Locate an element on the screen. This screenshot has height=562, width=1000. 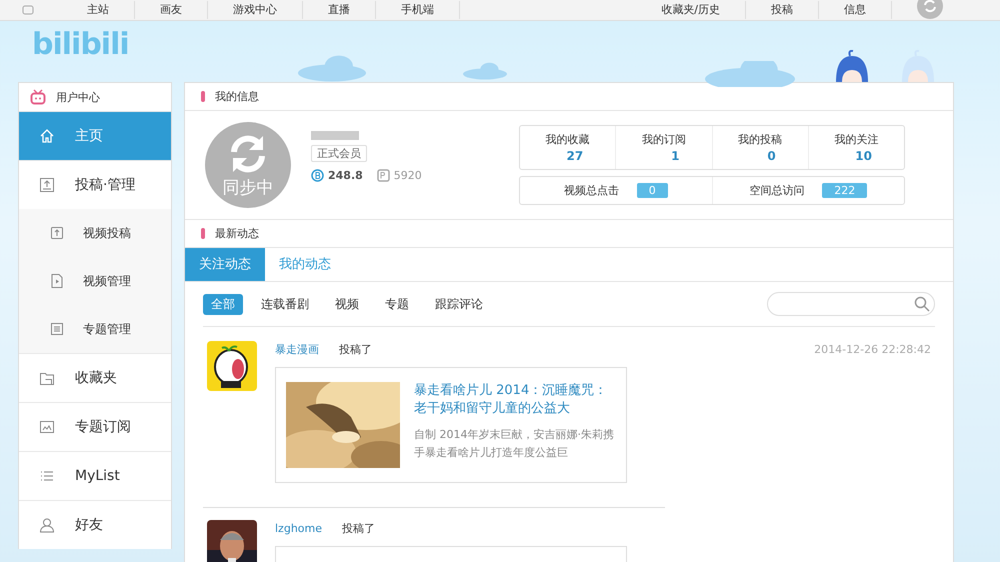
video-title: 暴走看啥片儿 2014：沉睡魔咒：老干妈和留守儿童的公益大 is located at coordinates (515, 400).